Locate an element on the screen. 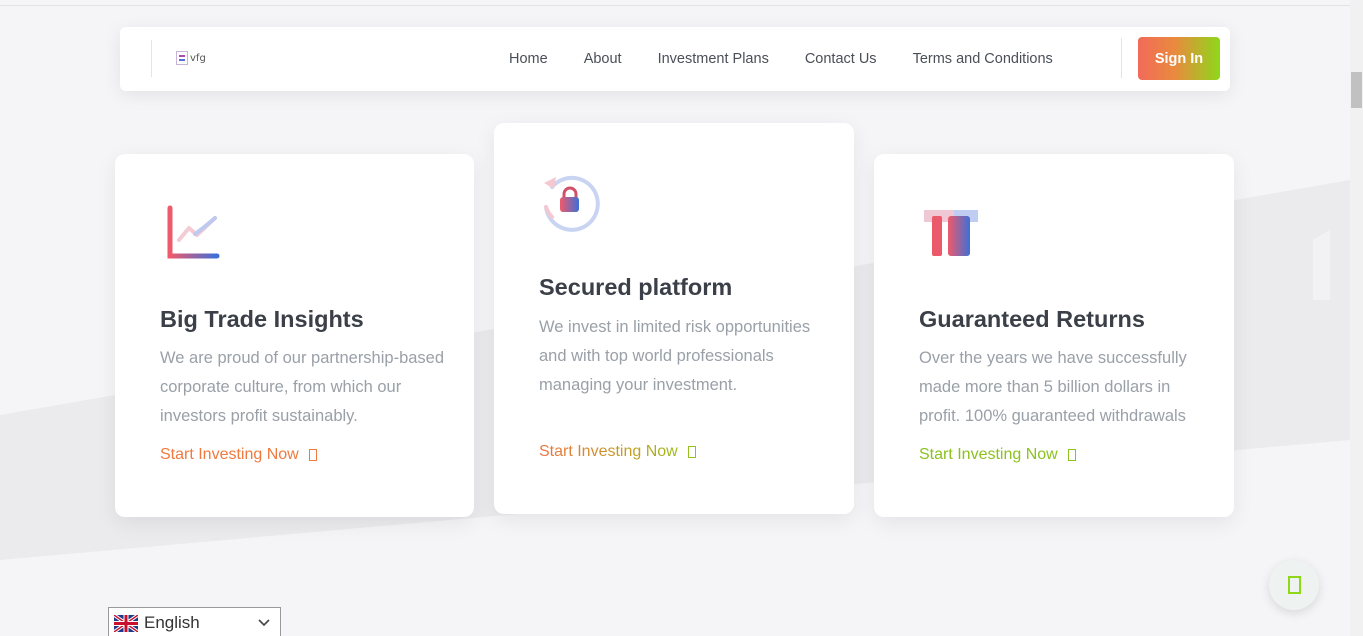 The width and height of the screenshot is (1363, 636). secure-lock-icon is located at coordinates (572, 203).